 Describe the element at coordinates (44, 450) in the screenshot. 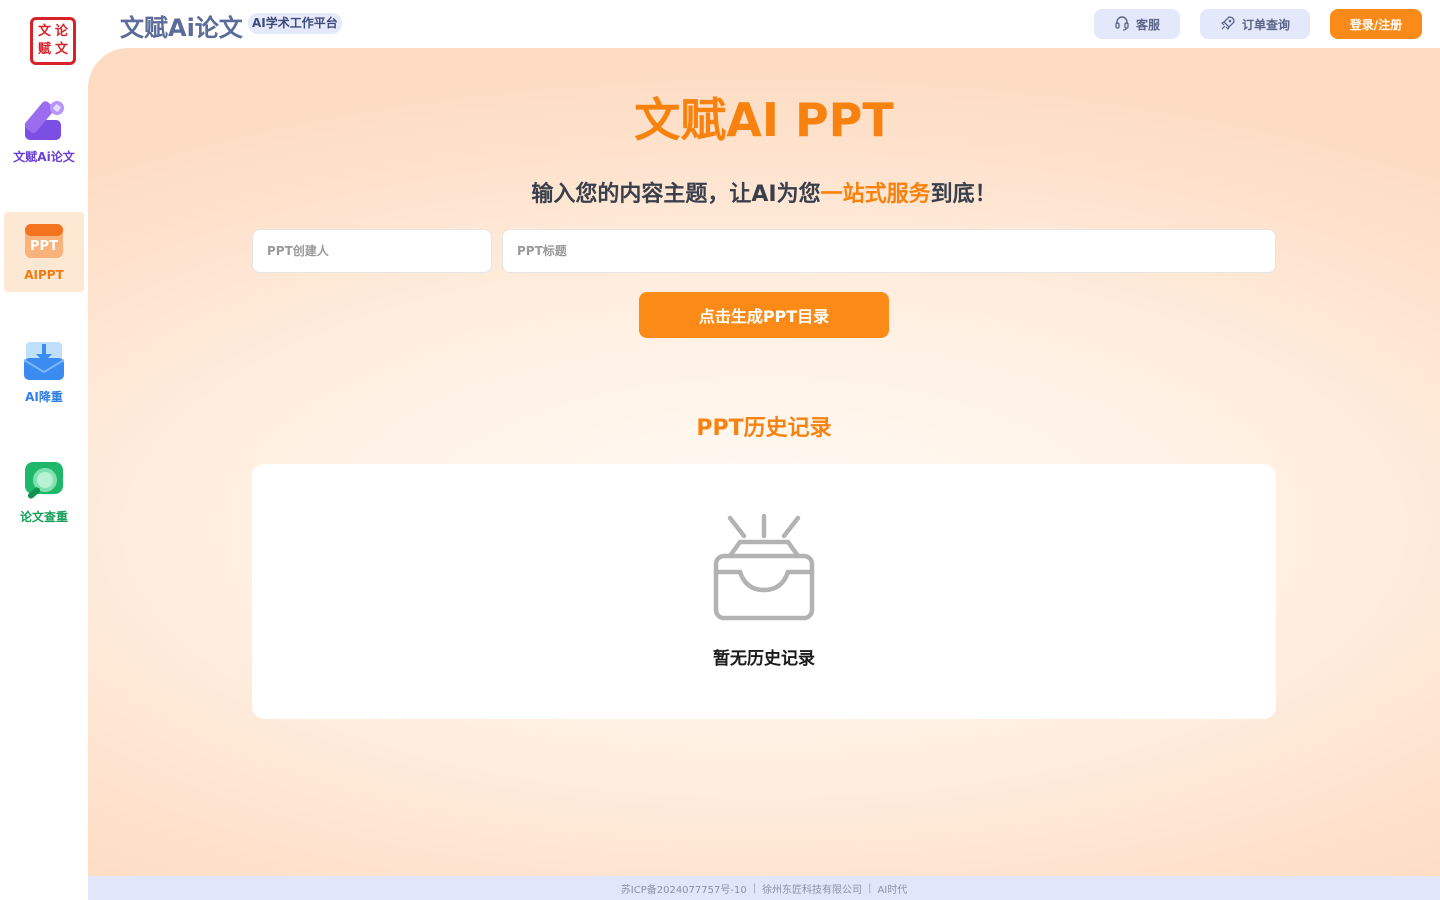

I see `sidebar: 文 论 赋 文 文赋Ai论文 PPT AIPPT AI降重 论文查重` at that location.